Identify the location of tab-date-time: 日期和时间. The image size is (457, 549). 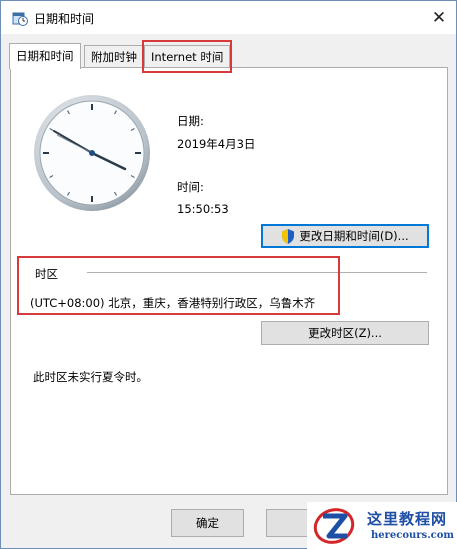
(45, 56).